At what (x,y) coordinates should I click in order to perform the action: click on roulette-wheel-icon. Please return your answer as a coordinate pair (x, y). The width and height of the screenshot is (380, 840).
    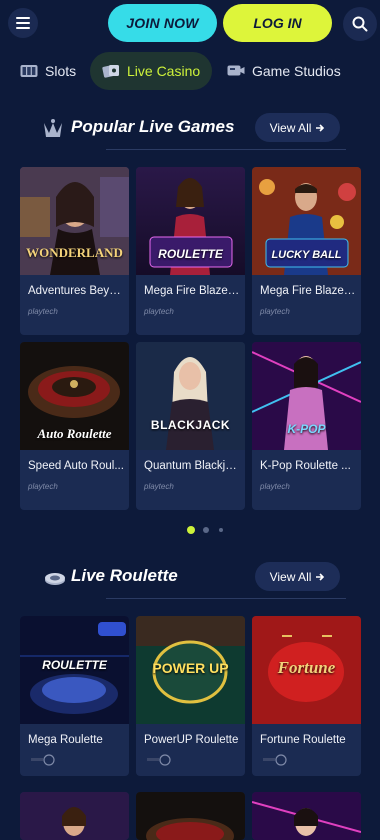
    Looking at the image, I should click on (55, 579).